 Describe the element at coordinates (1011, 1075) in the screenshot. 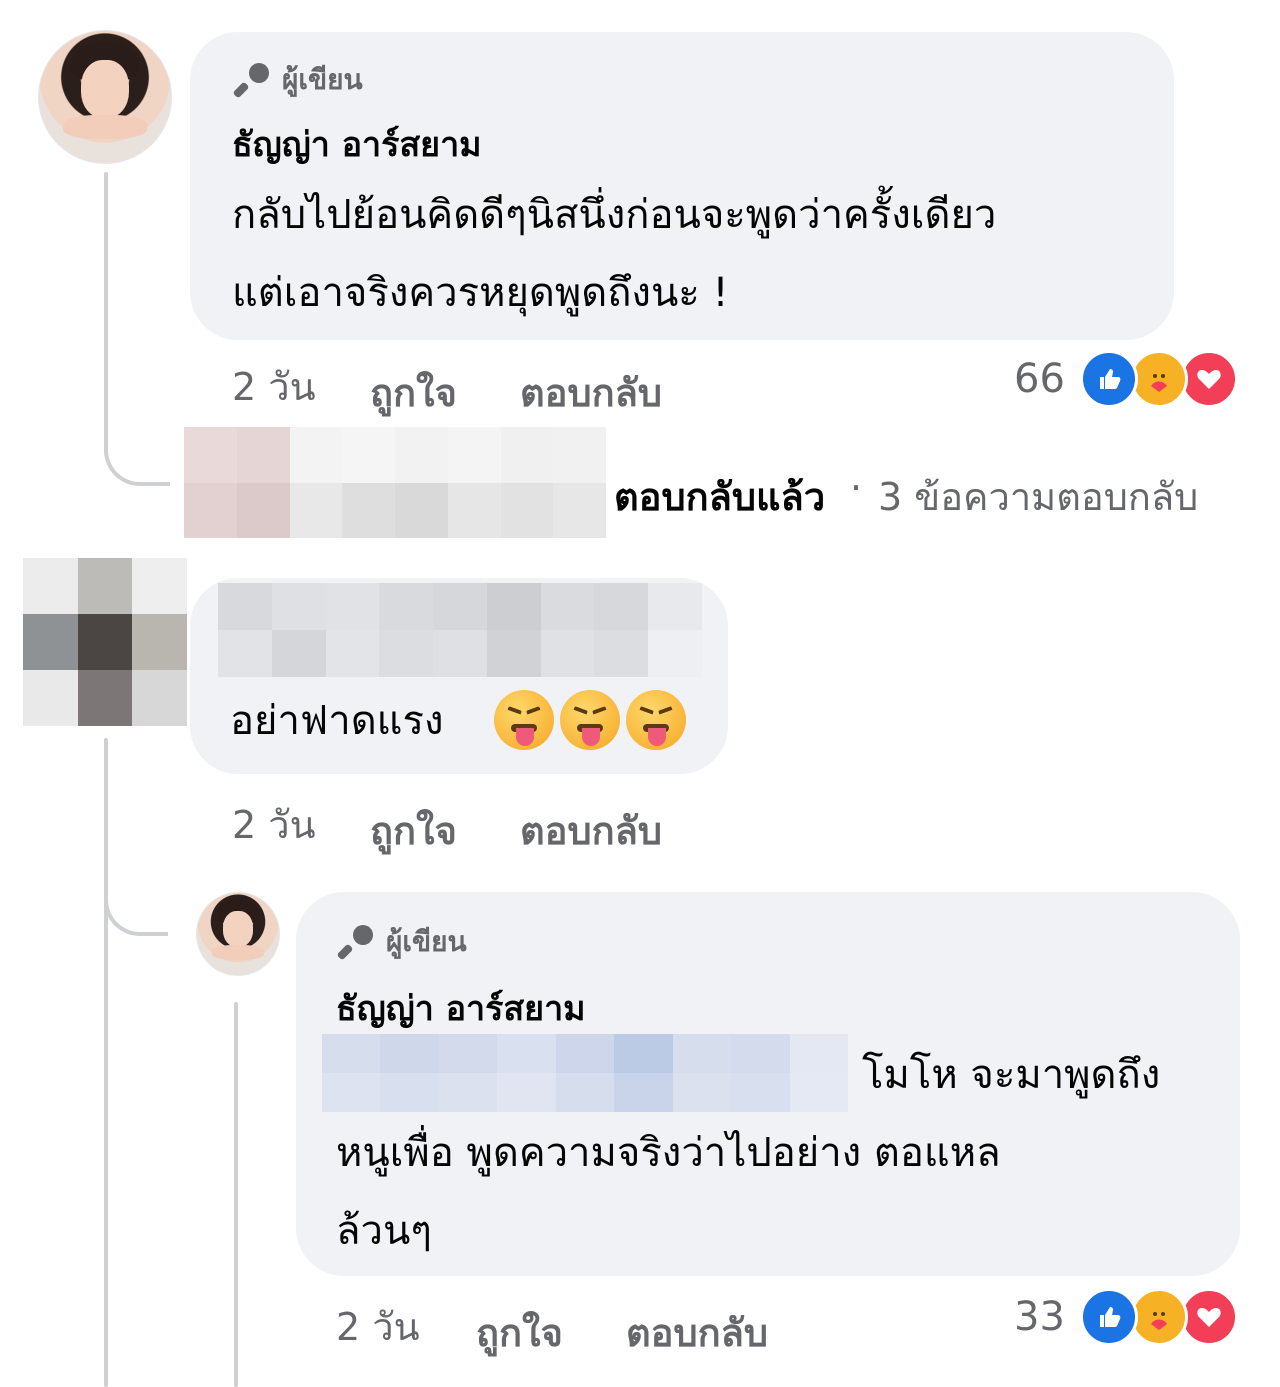

I see `comment-text-line: โมโห จะมาพูดถึง` at that location.